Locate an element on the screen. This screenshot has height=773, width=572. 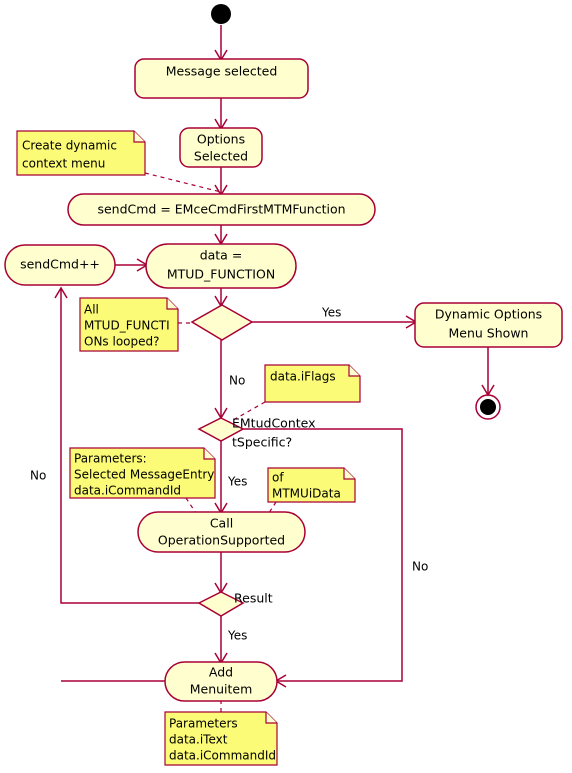
edge-label-looped-yes: Yes is located at coordinates (331, 313).